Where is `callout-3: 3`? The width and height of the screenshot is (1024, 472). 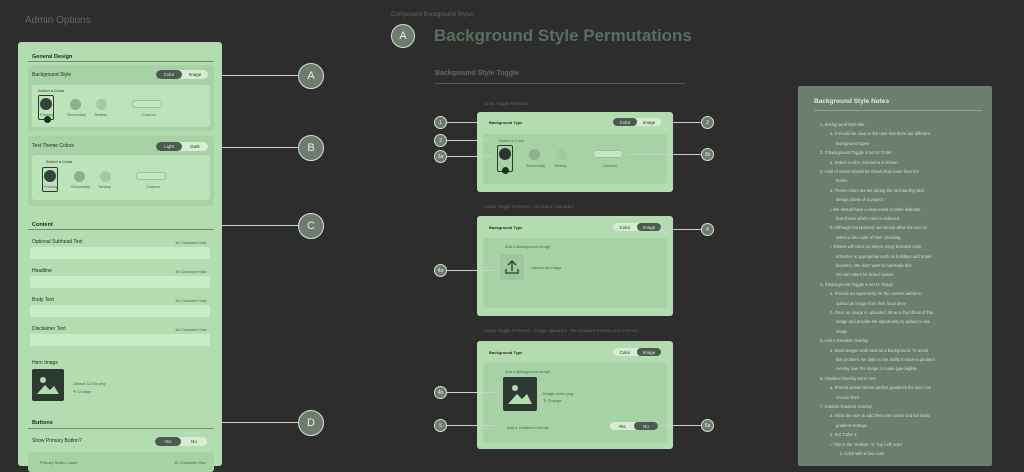 callout-3: 3 is located at coordinates (440, 140).